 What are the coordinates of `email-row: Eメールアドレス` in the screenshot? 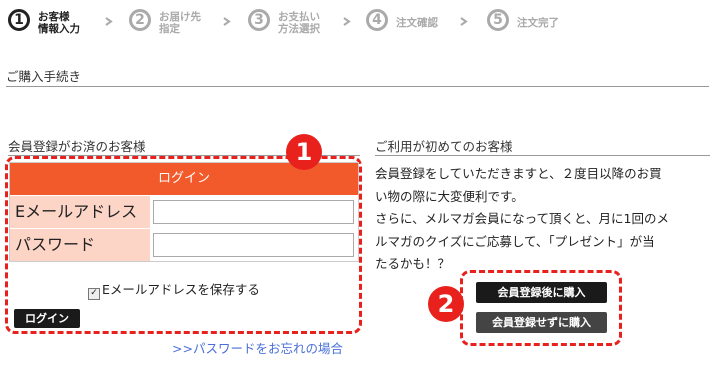 It's located at (184, 211).